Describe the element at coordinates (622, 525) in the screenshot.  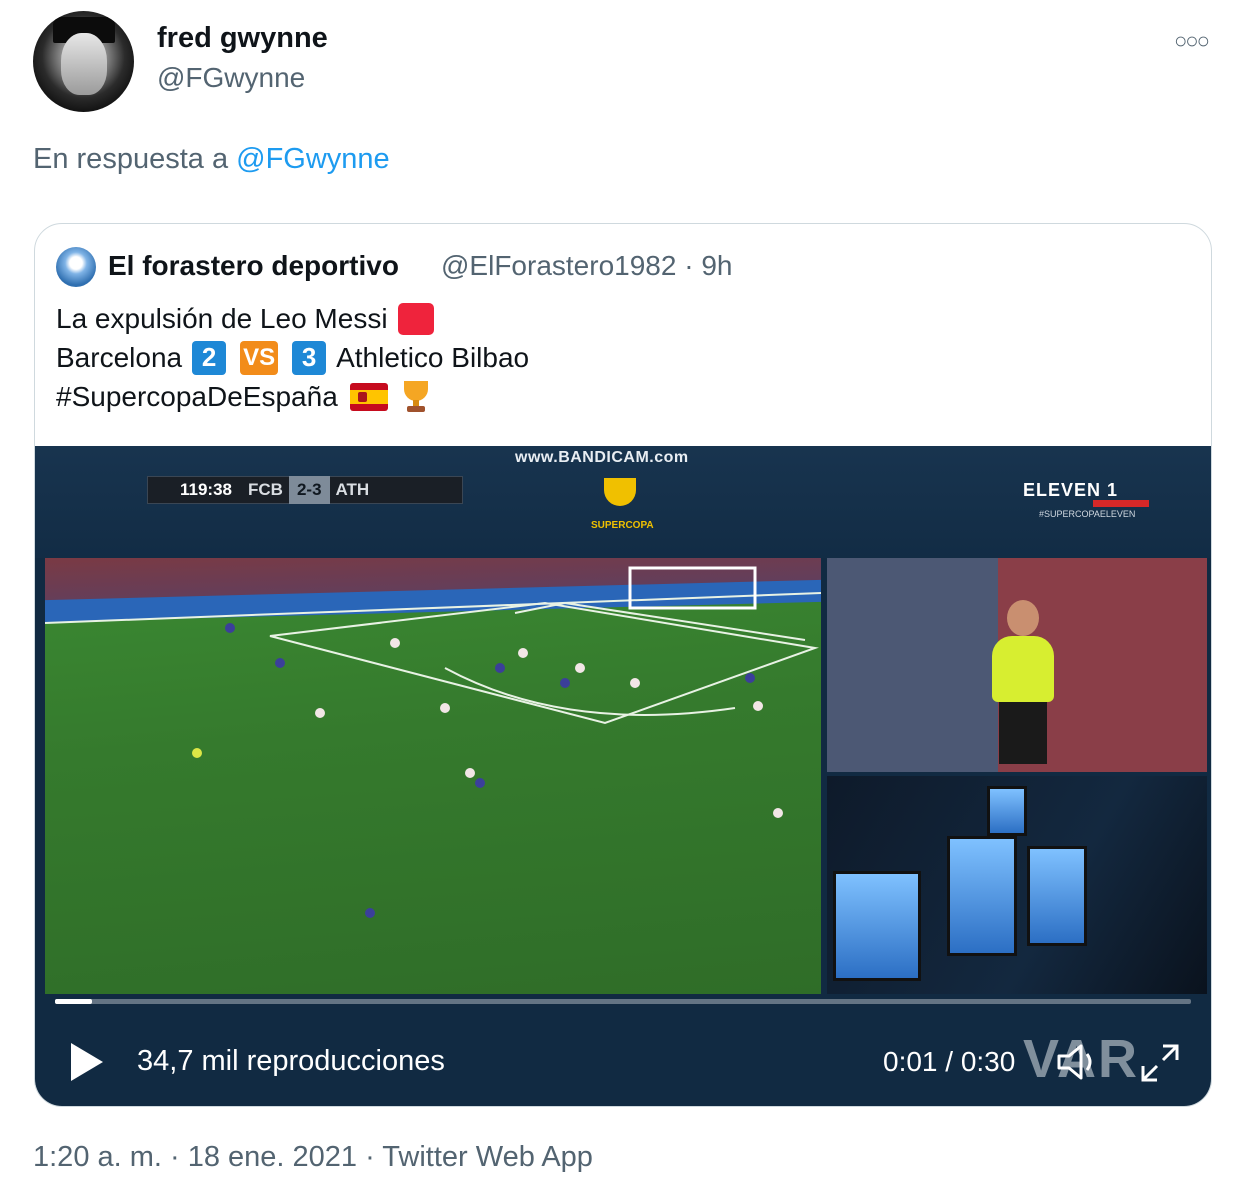
I see `supercopa-label: SUPERCOPA` at that location.